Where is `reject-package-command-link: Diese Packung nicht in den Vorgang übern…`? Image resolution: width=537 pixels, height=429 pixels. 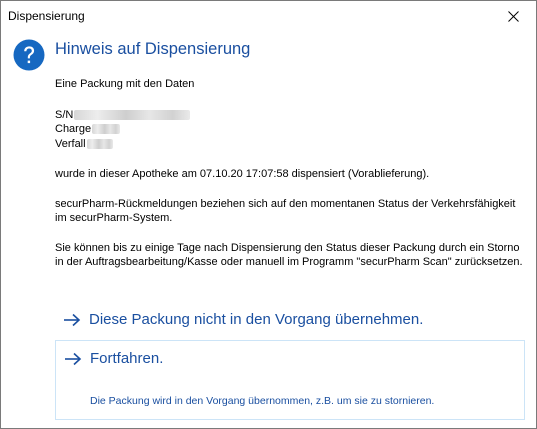
reject-package-command-link: Diese Packung nicht in den Vorgang übern… is located at coordinates (290, 322).